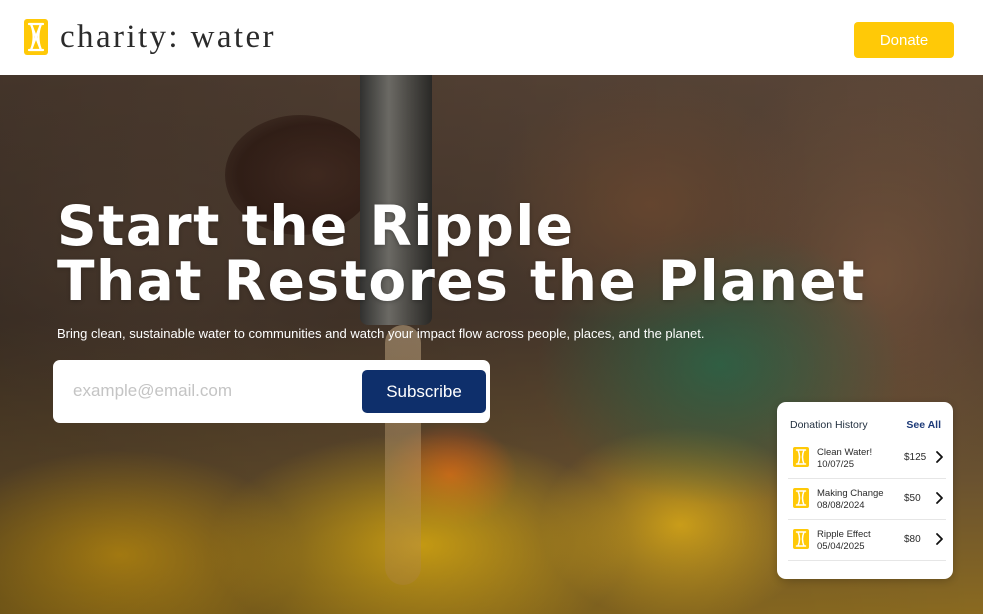  I want to click on charity-water-logo: charity: water, so click(150, 37).